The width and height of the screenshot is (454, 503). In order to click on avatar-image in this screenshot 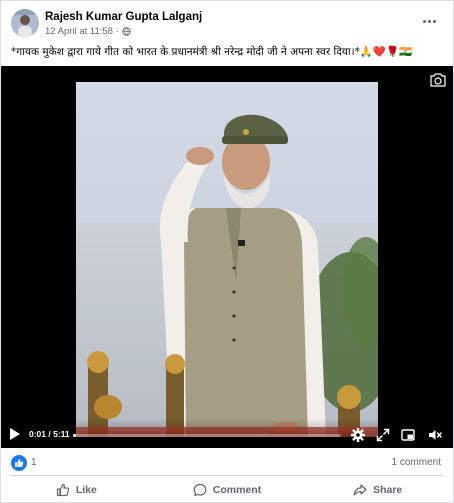, I will do `click(25, 23)`.